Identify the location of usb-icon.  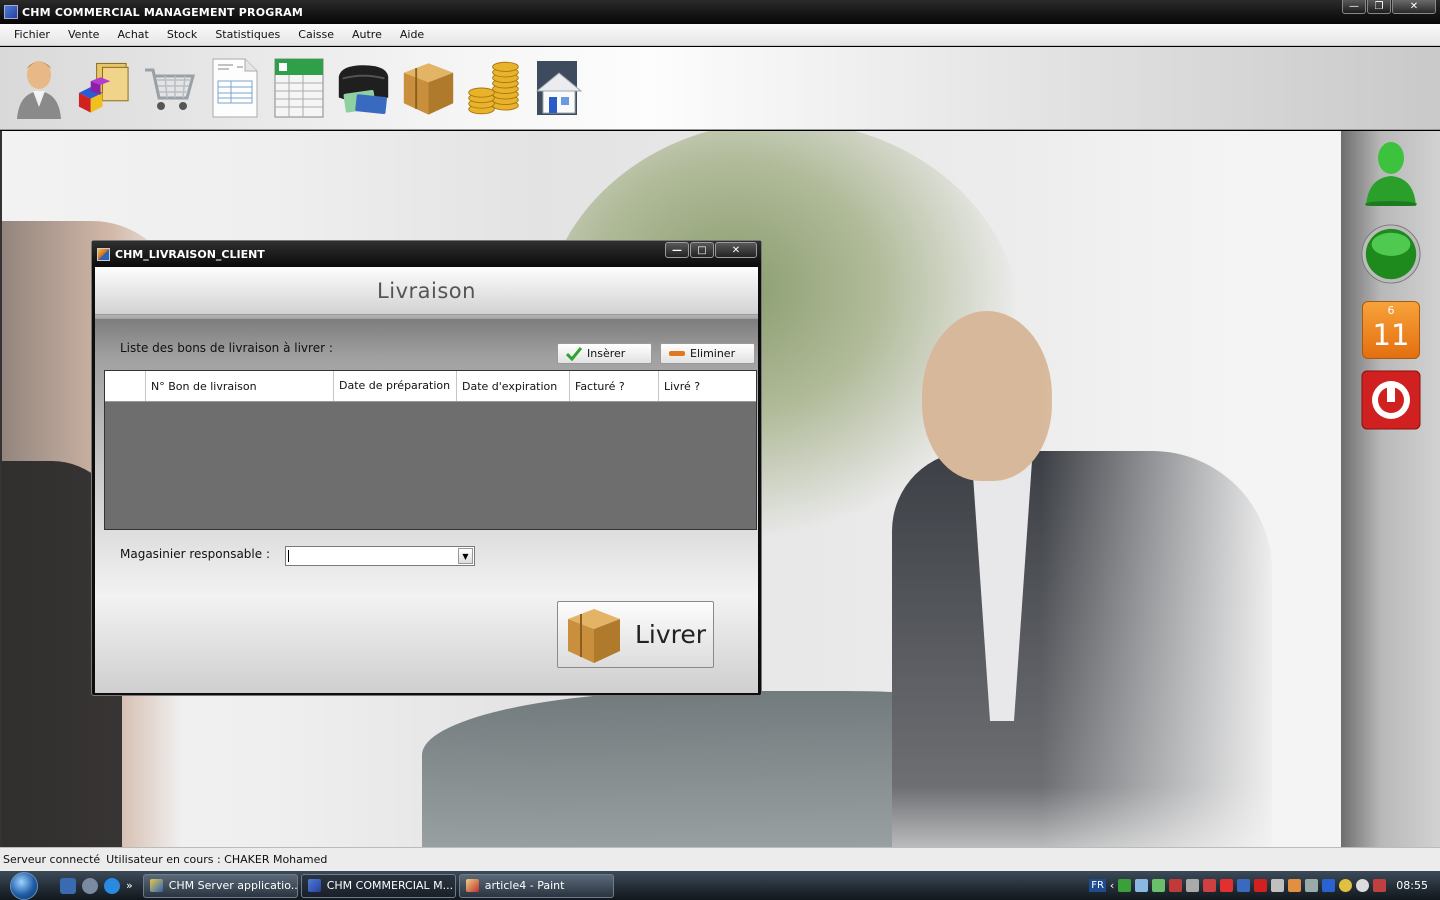
(1278, 885).